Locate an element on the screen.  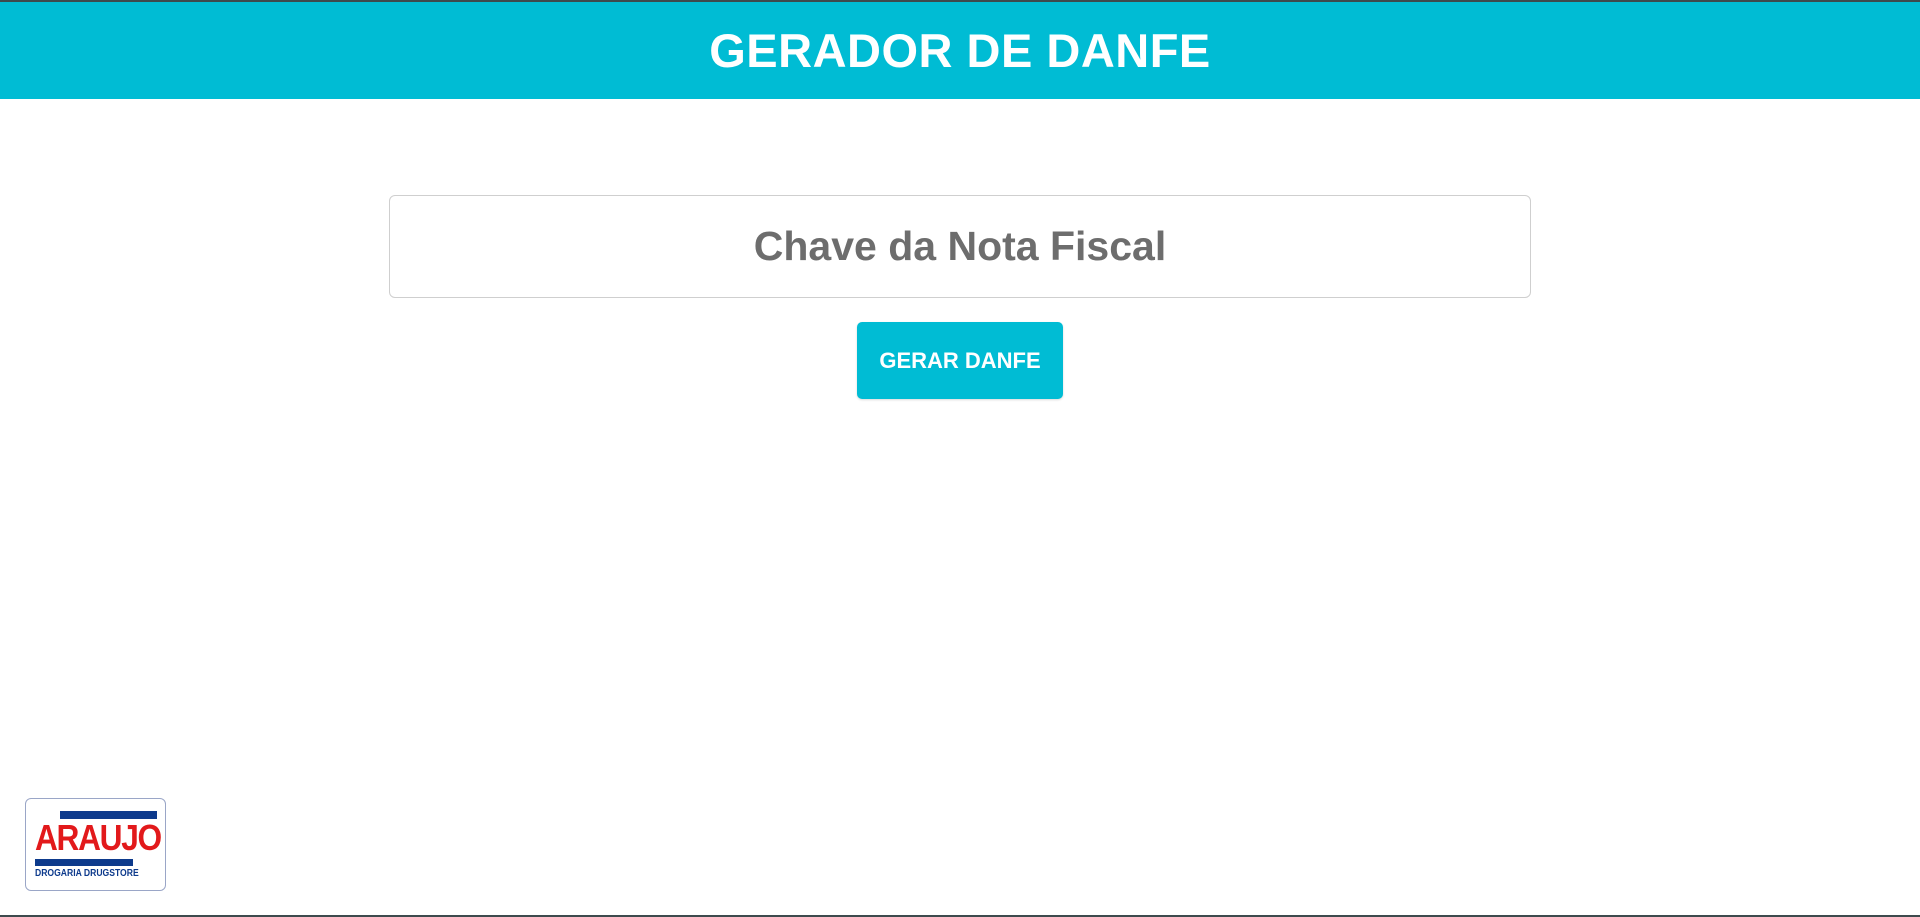
logo-subtitle: DROGARIA DRUGSTORE is located at coordinates (87, 873).